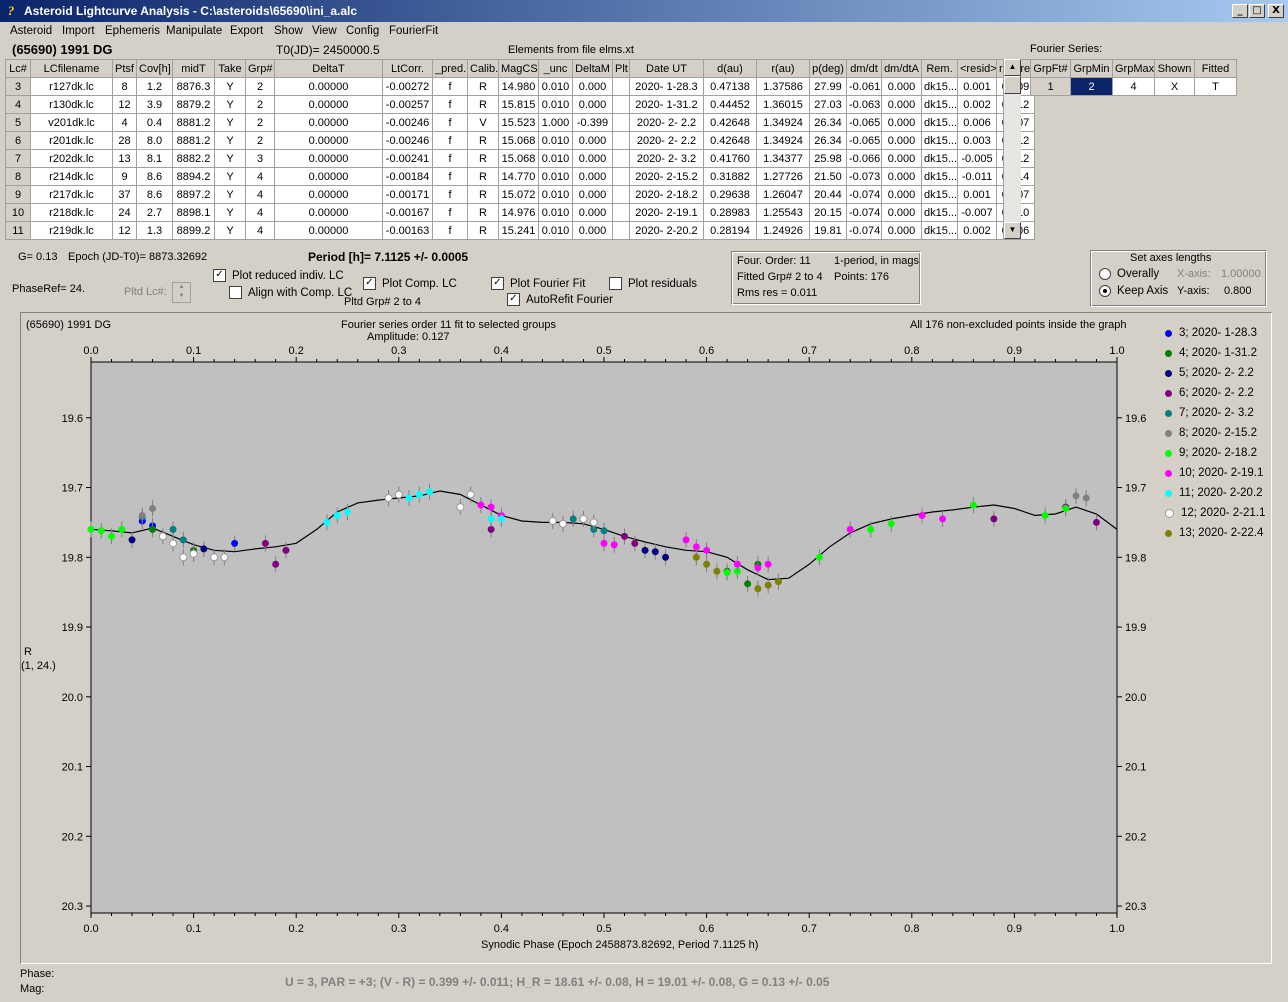  I want to click on table-cell: -0.00241, so click(407, 158).